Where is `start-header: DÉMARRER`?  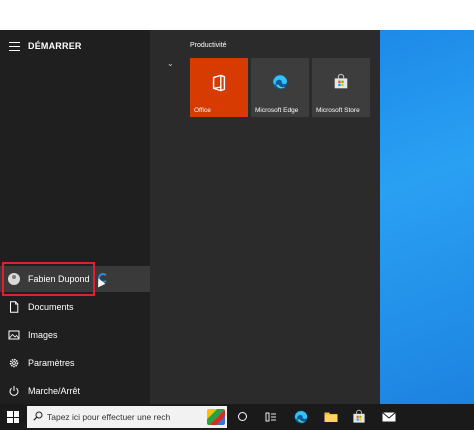
start-header: DÉMARRER is located at coordinates (75, 46).